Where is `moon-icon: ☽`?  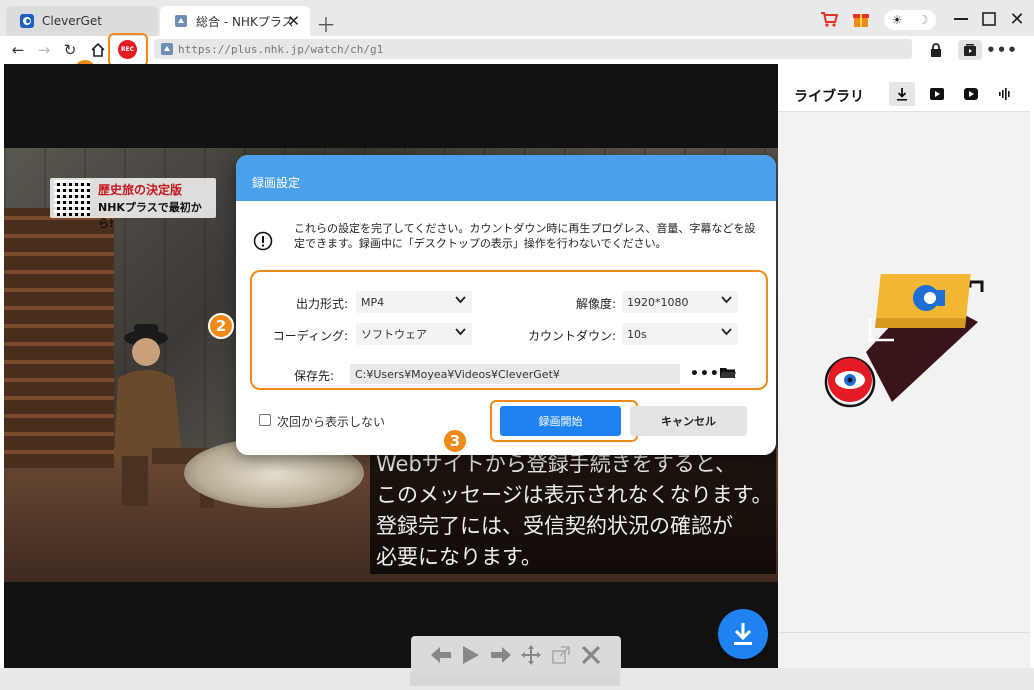 moon-icon: ☽ is located at coordinates (923, 20).